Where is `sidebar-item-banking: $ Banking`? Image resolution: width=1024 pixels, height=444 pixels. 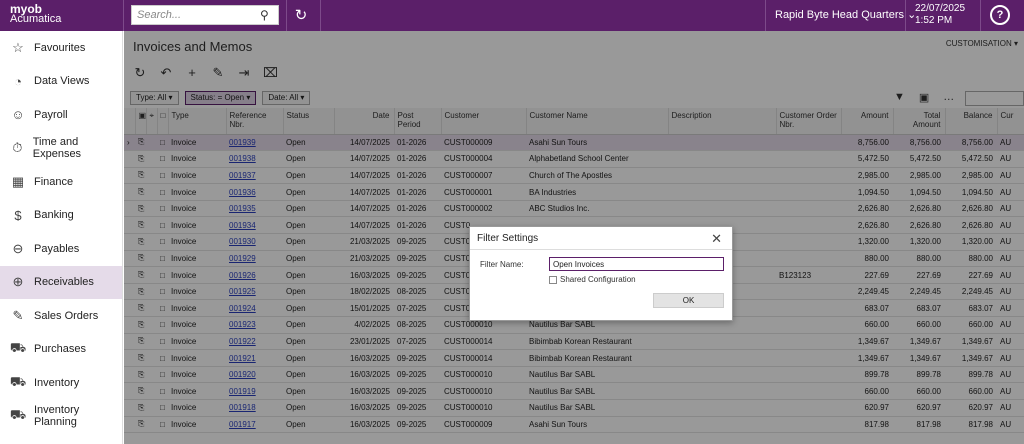
sidebar-item-banking: $ Banking is located at coordinates (61, 216).